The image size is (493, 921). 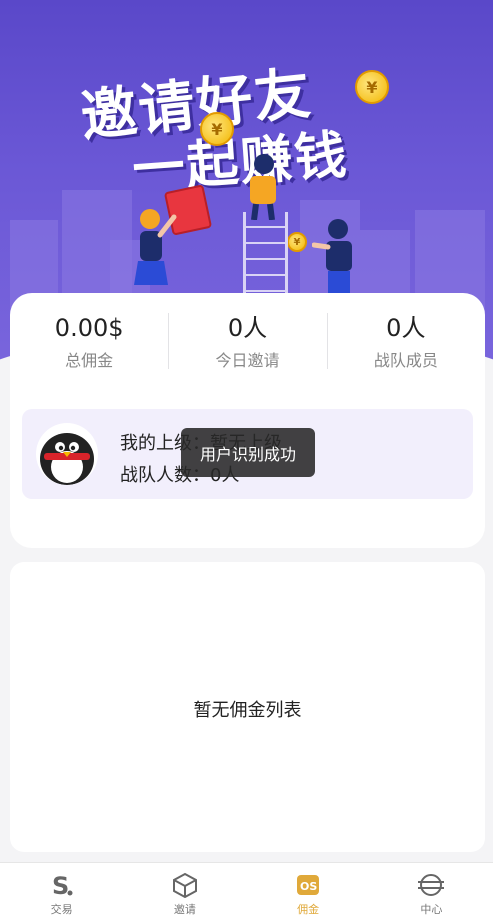 I want to click on svg-text: OS, so click(x=308, y=886).